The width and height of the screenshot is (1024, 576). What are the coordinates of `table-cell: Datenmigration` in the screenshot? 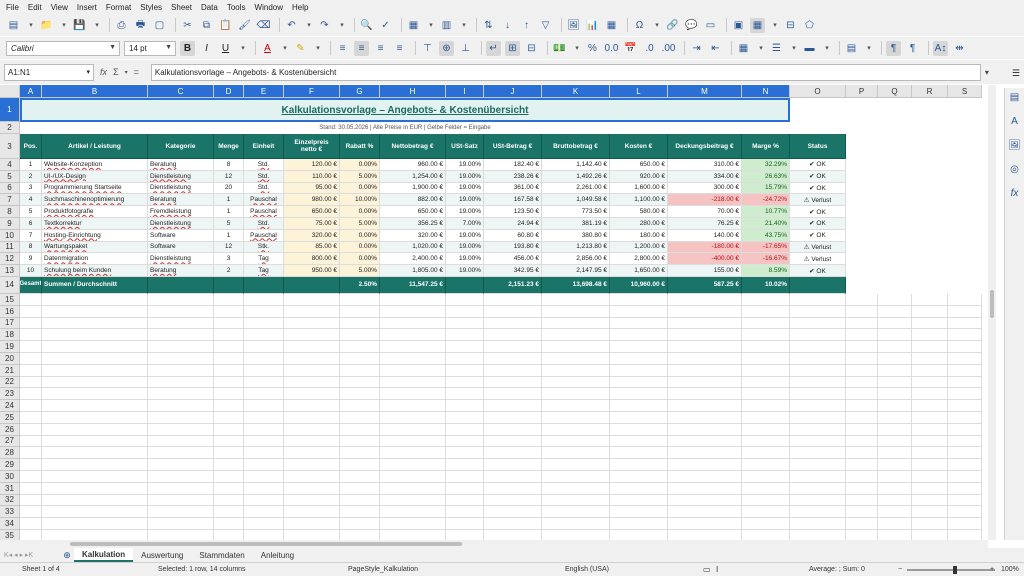 It's located at (95, 259).